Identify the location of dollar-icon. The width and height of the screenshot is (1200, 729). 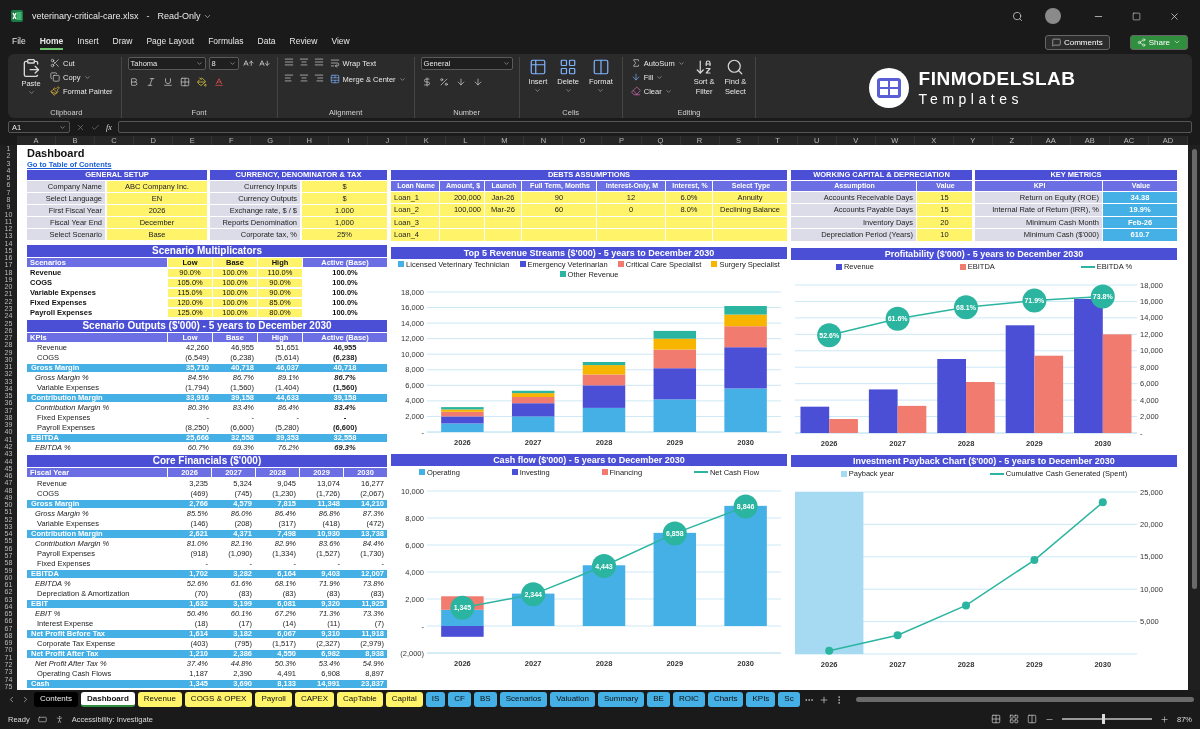
(426, 82).